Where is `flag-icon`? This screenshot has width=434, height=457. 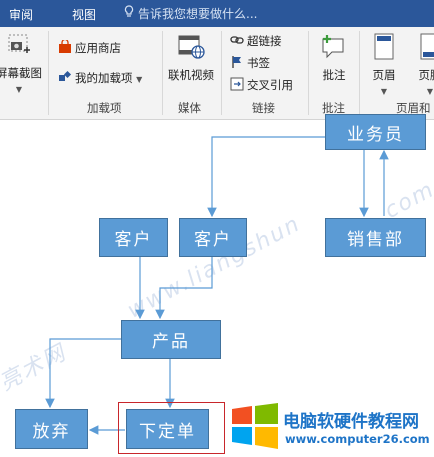
flag-icon is located at coordinates (237, 63).